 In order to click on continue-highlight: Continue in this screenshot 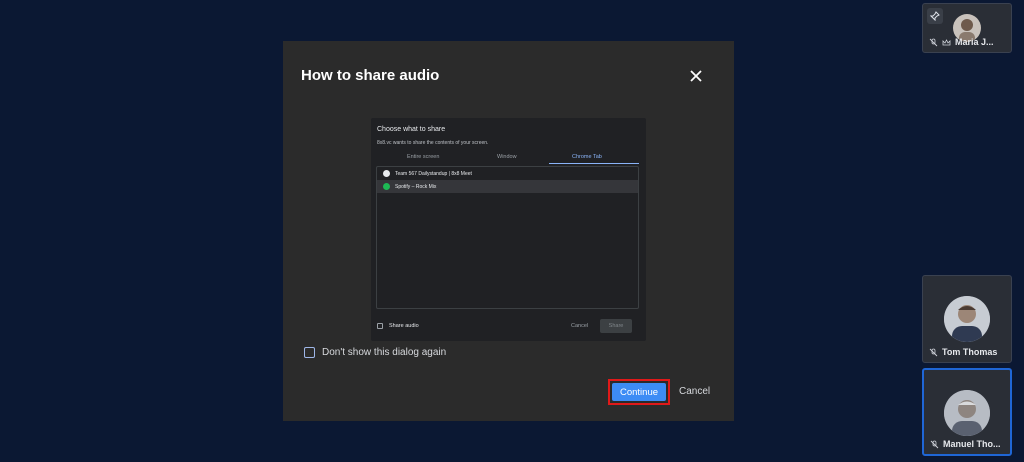, I will do `click(639, 392)`.